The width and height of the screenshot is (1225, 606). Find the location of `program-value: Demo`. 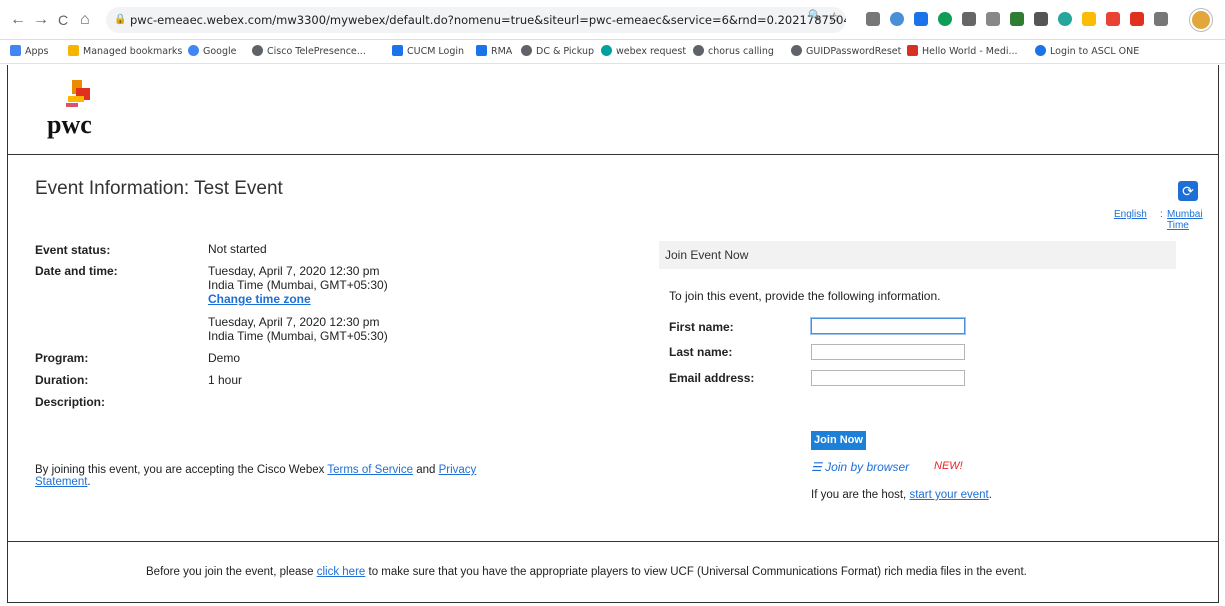

program-value: Demo is located at coordinates (224, 358).